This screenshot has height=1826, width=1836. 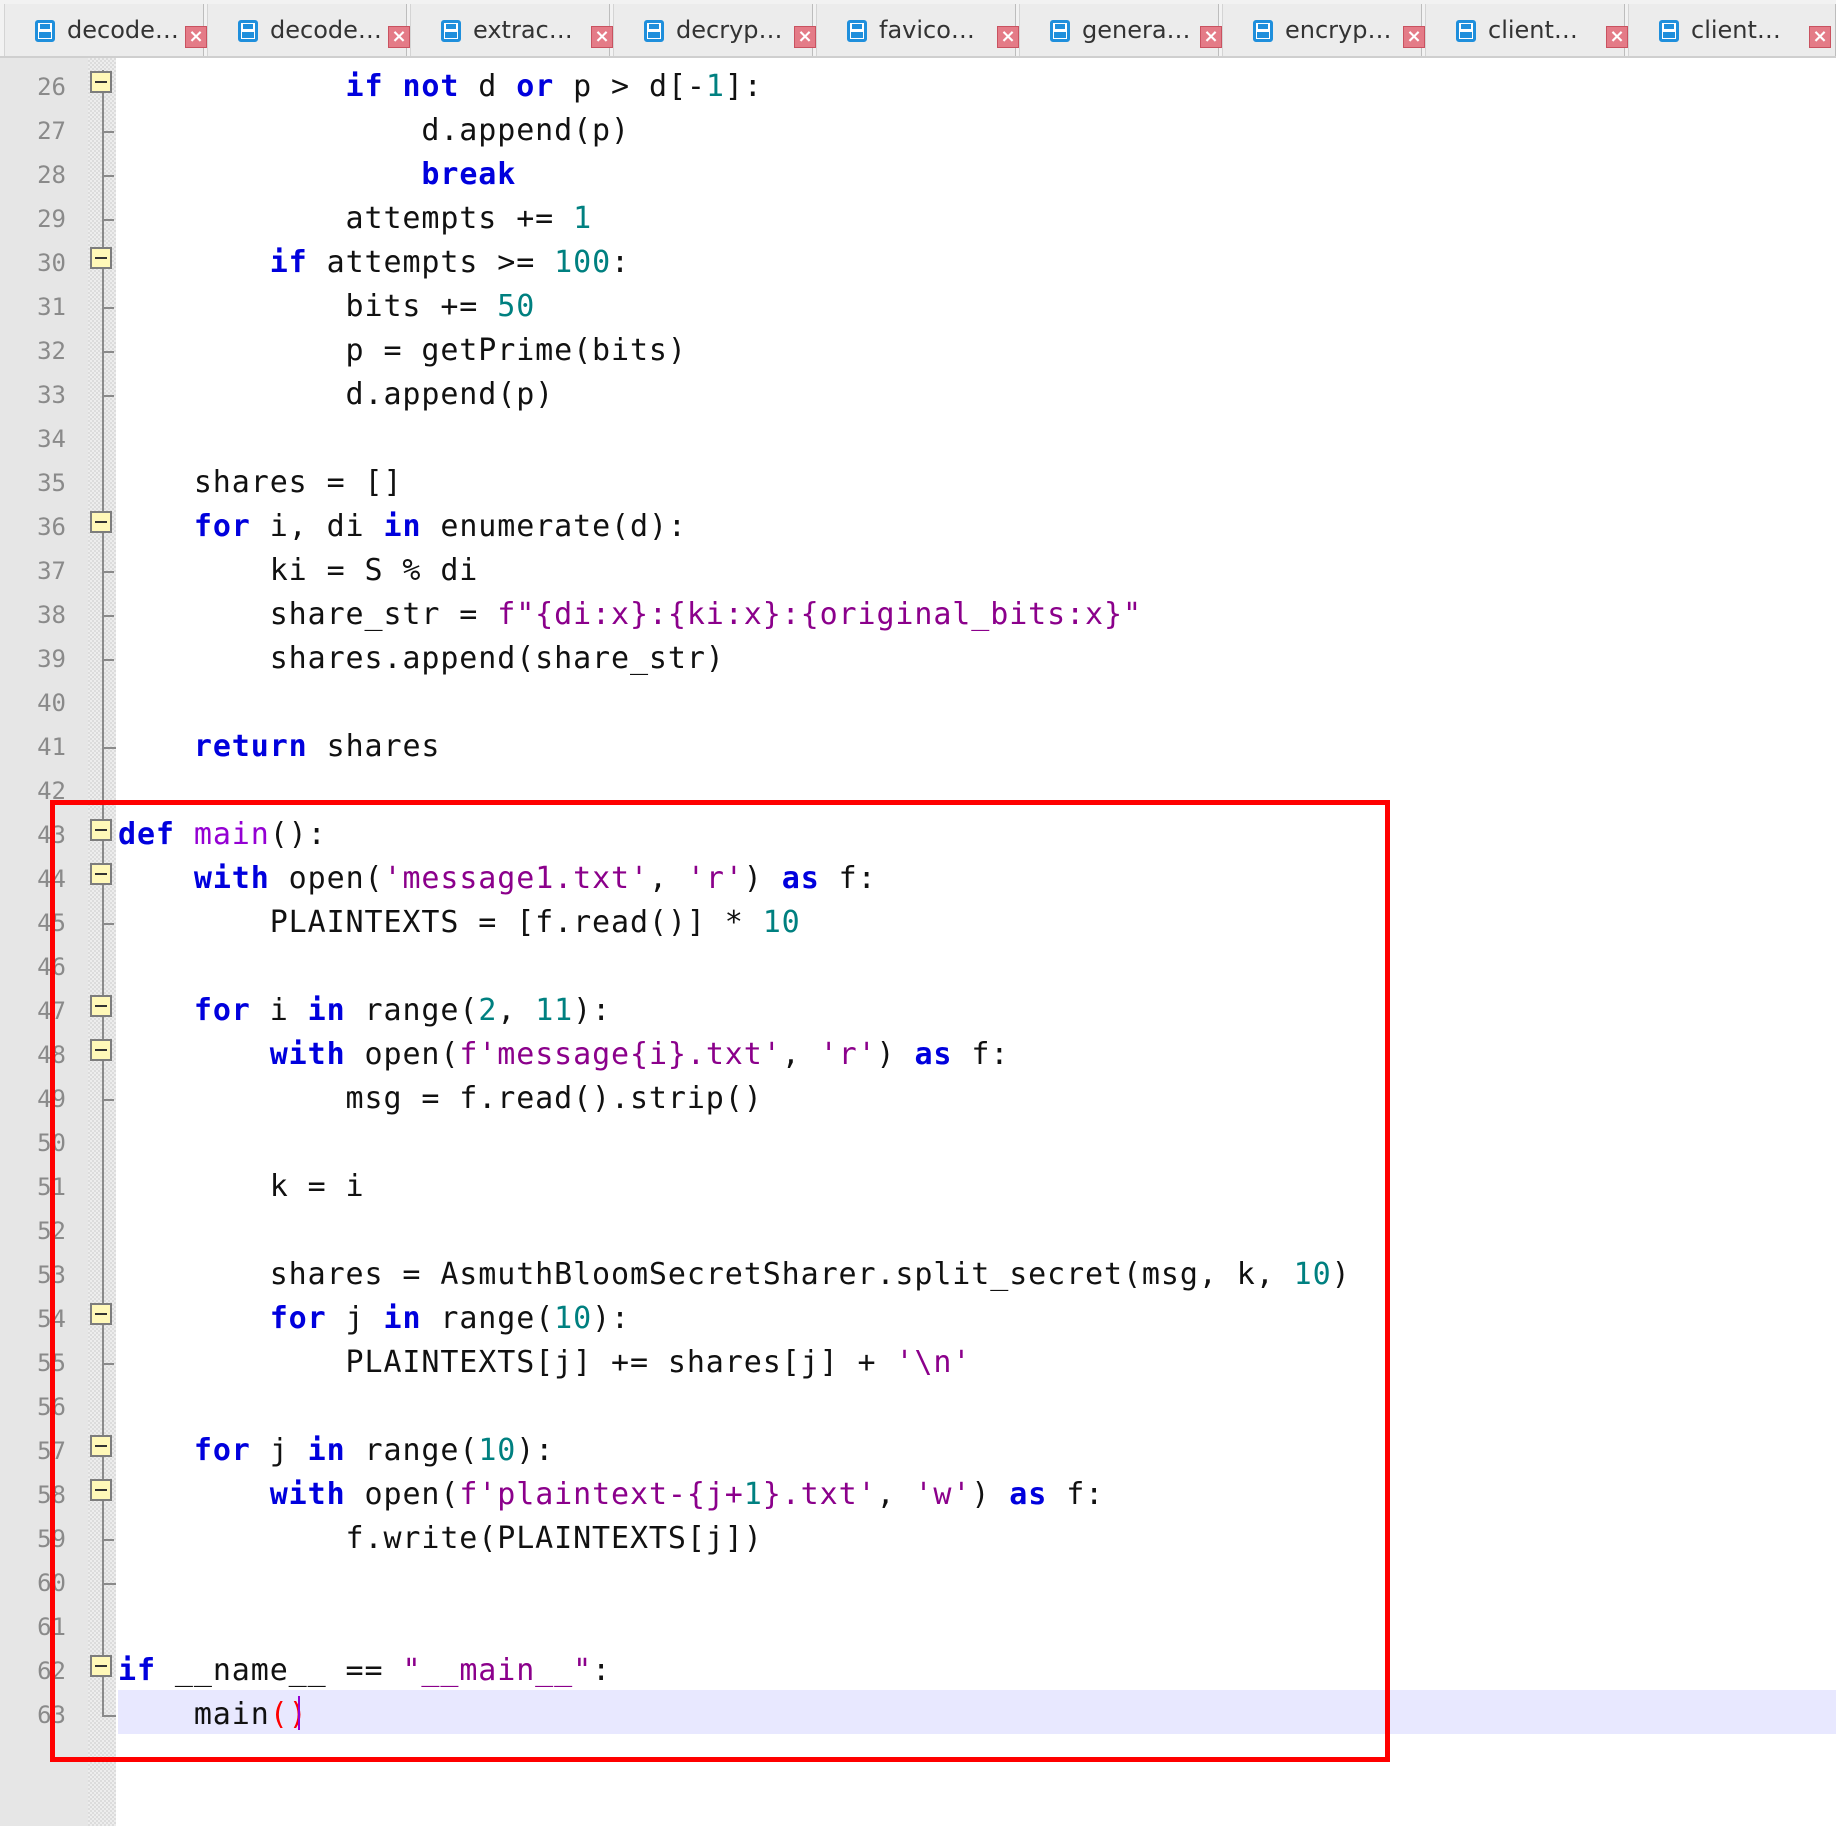 I want to click on tab-decode-1: decode… ×, so click(x=105, y=30).